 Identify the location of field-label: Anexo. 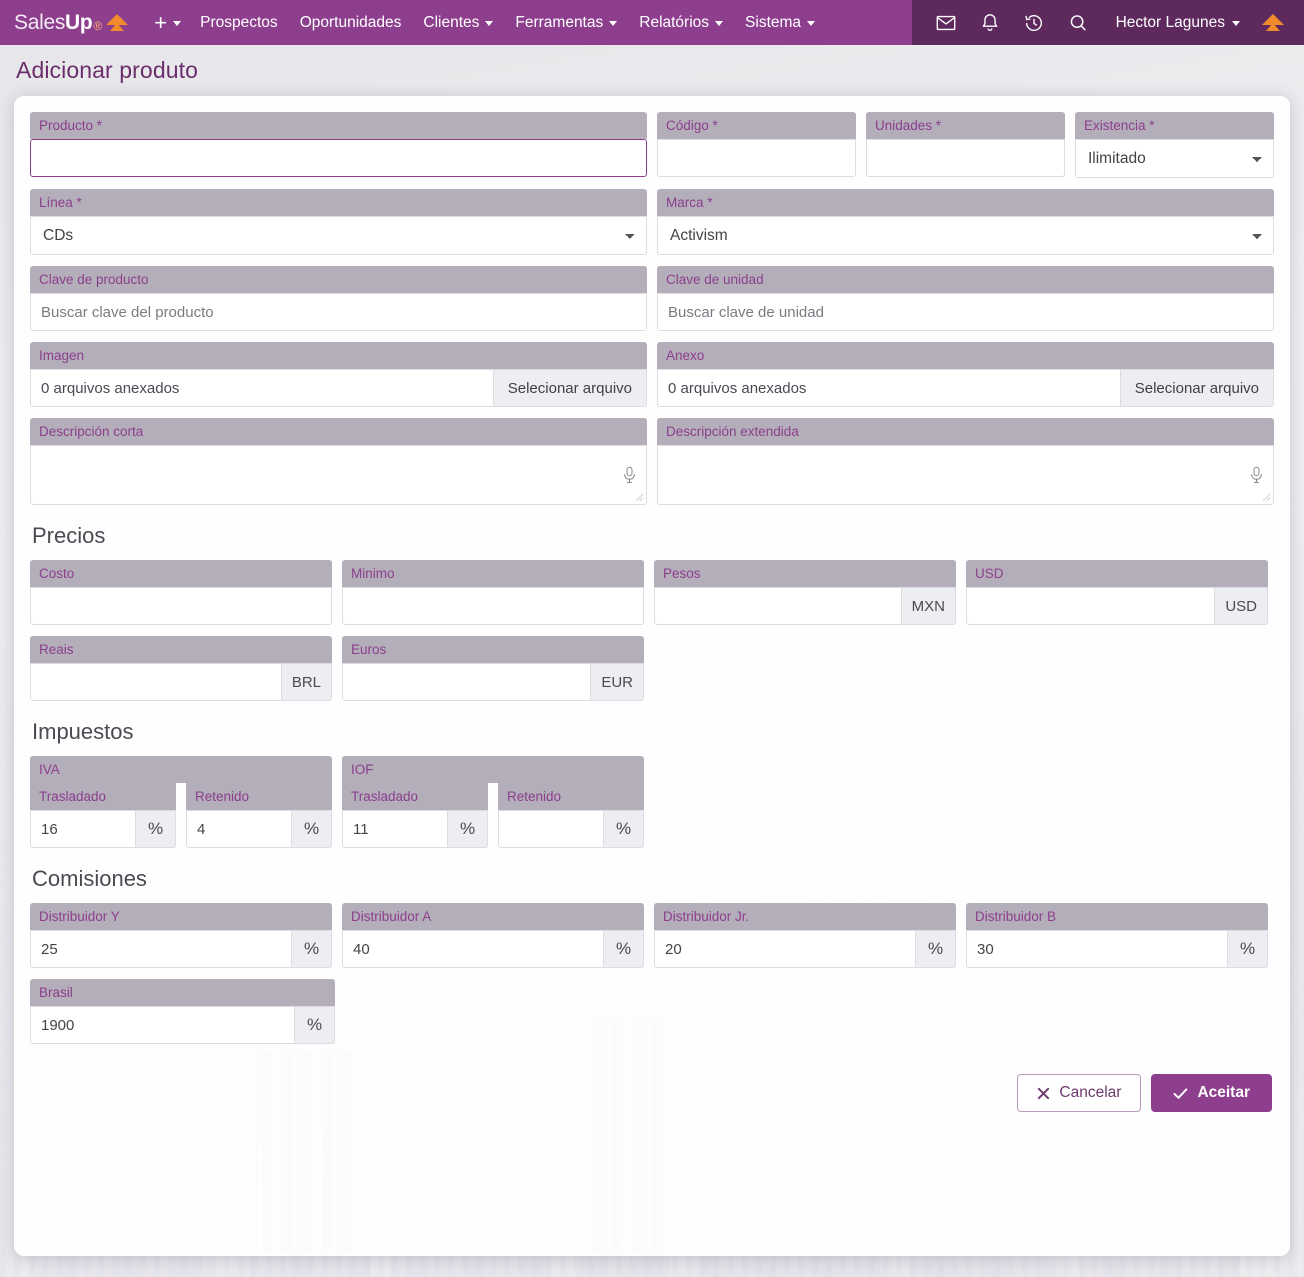
(965, 355).